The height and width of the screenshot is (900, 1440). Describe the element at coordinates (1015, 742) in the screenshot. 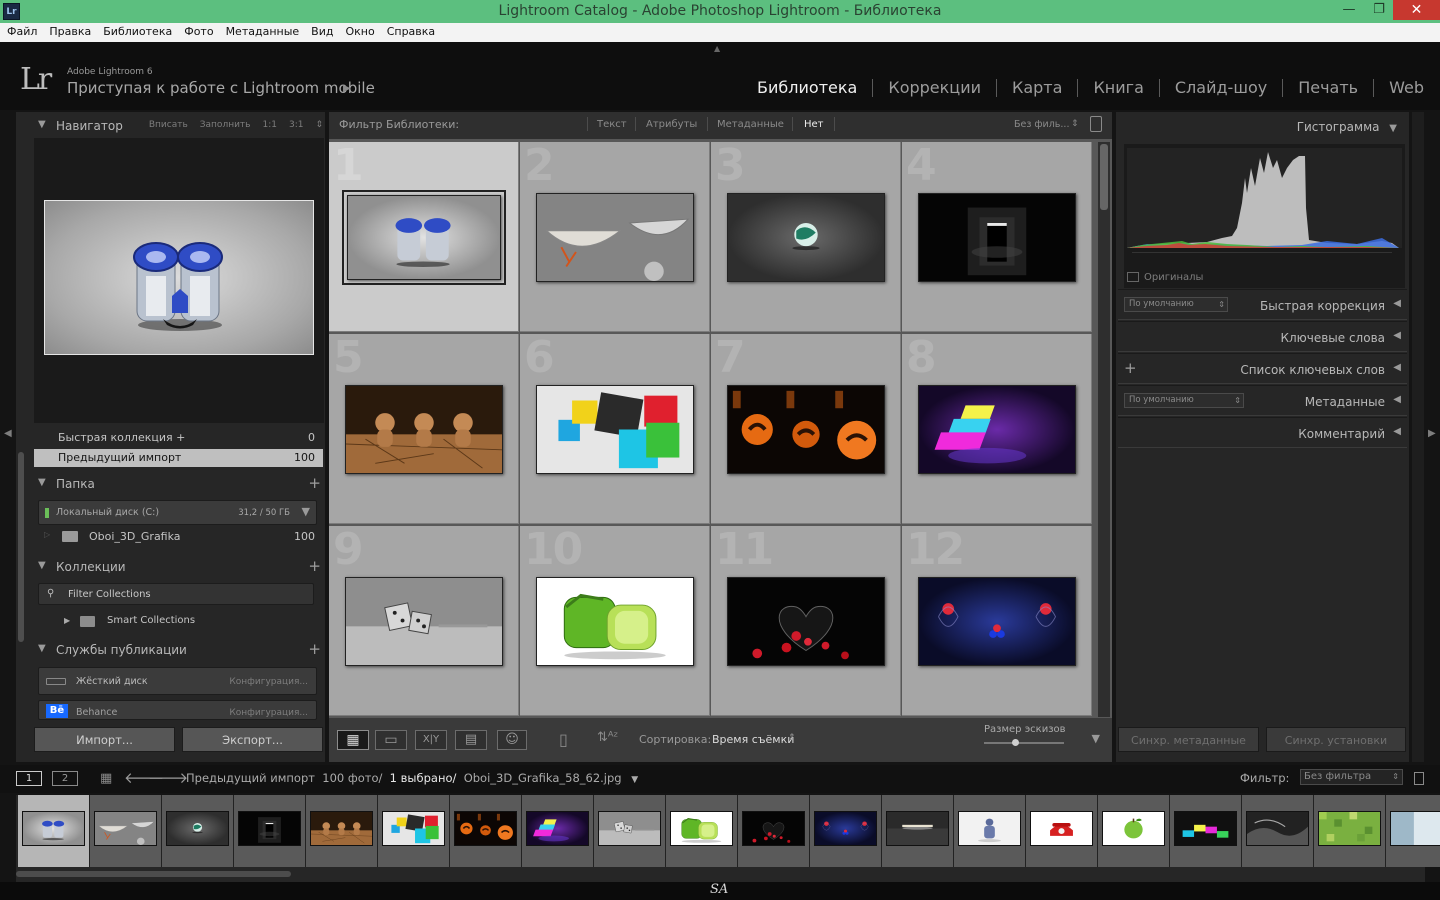

I see `thumbnail-size-handle` at that location.